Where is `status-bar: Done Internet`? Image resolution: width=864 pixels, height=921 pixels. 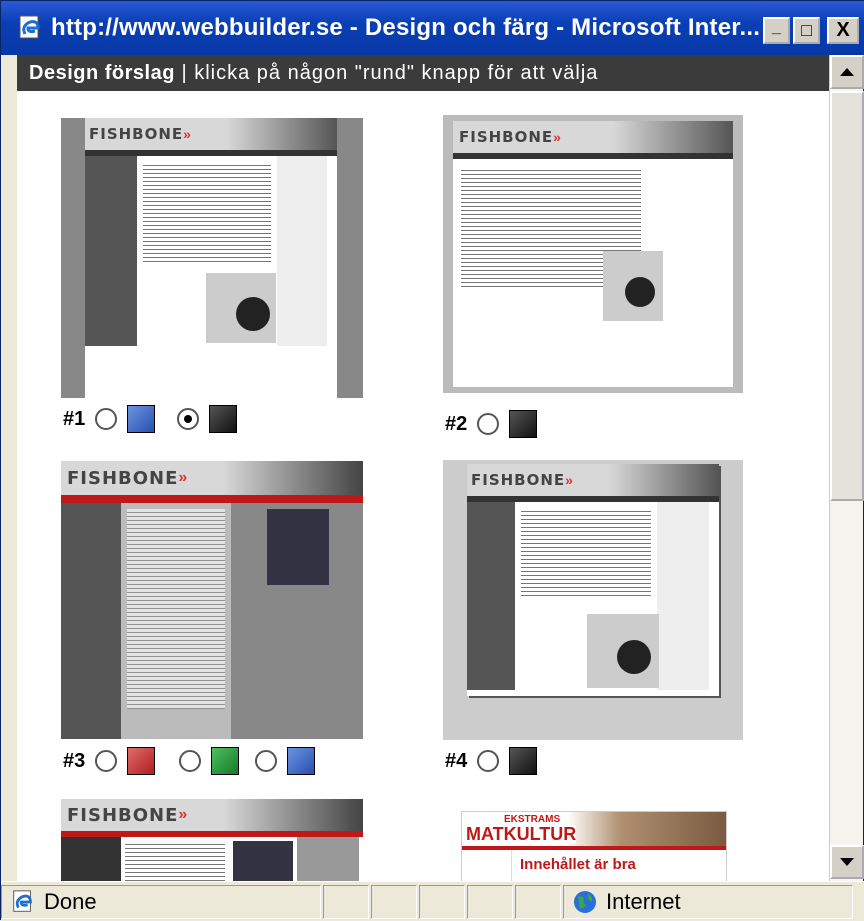 status-bar: Done Internet is located at coordinates (432, 901).